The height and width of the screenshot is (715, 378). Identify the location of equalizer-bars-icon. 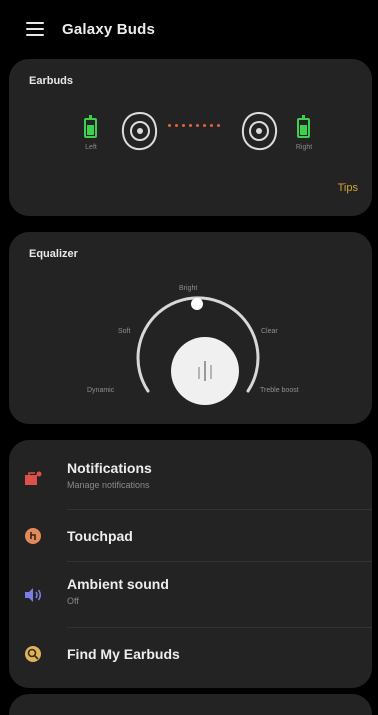
(205, 371).